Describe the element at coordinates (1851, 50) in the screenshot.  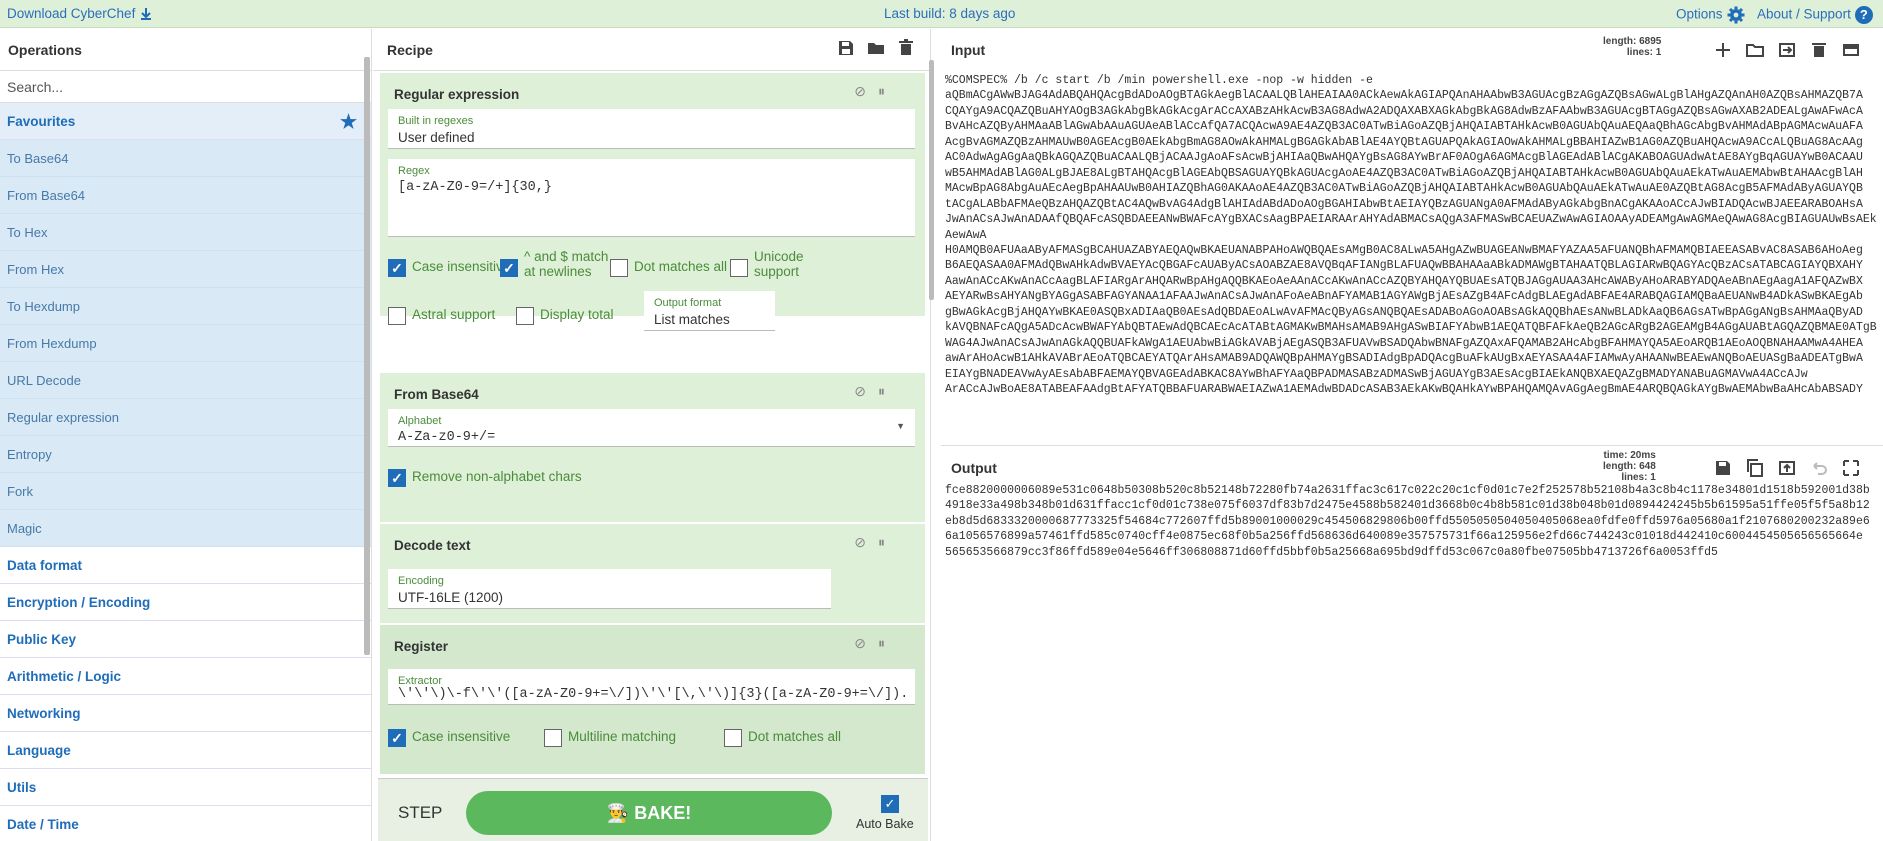
I see `layout-icon` at that location.